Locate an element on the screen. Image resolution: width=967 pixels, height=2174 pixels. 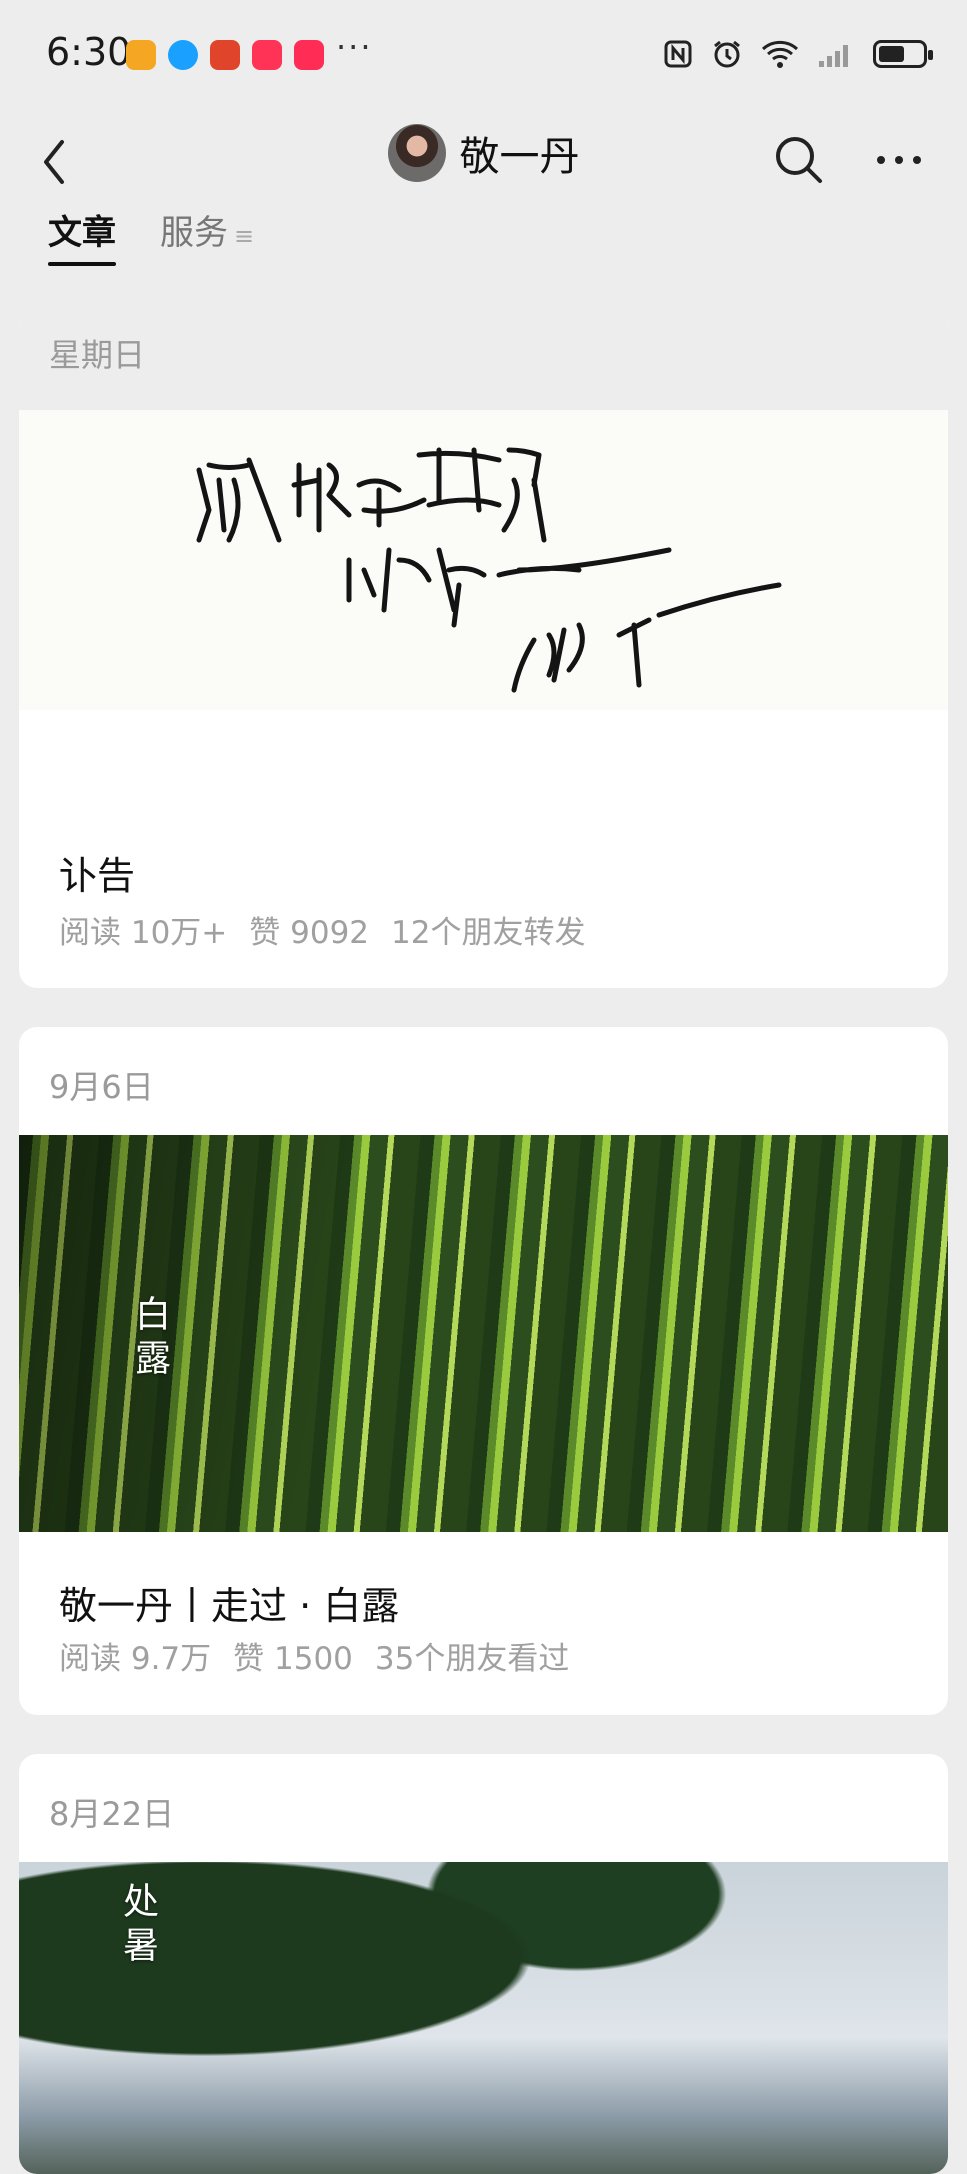
battery-icon is located at coordinates (903, 54).